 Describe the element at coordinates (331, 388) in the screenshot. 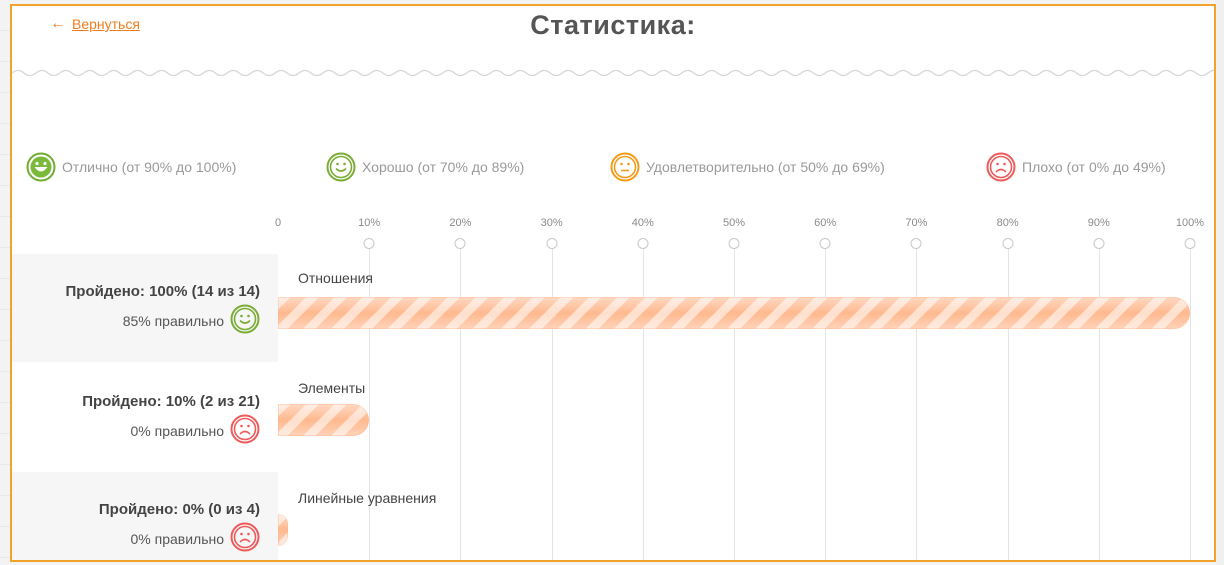

I see `topic-title: Элементы` at that location.